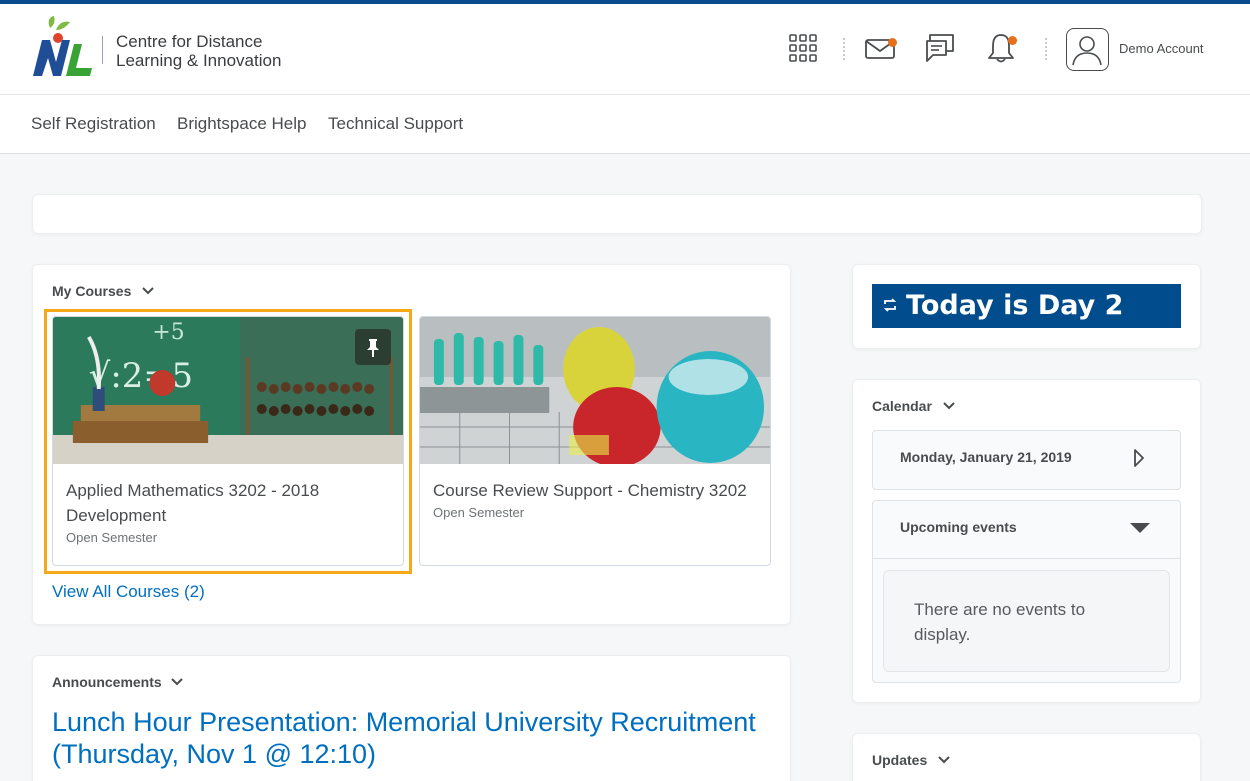 The width and height of the screenshot is (1250, 781). What do you see at coordinates (62, 47) in the screenshot?
I see `nl-logo` at bounding box center [62, 47].